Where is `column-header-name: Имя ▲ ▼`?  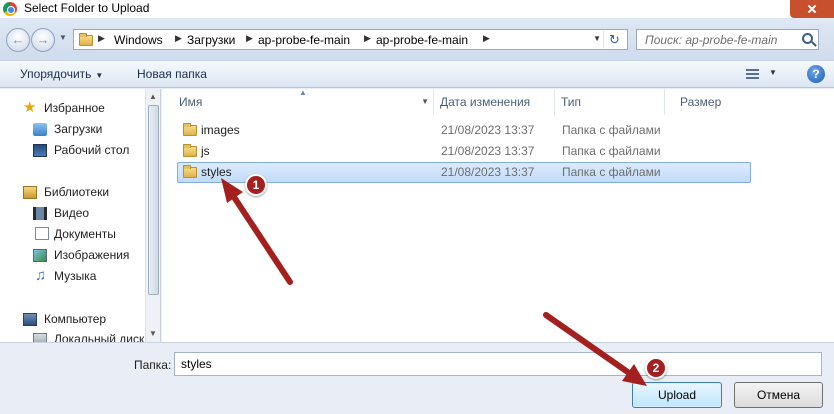
column-header-name: Имя ▲ ▼ is located at coordinates (298, 101).